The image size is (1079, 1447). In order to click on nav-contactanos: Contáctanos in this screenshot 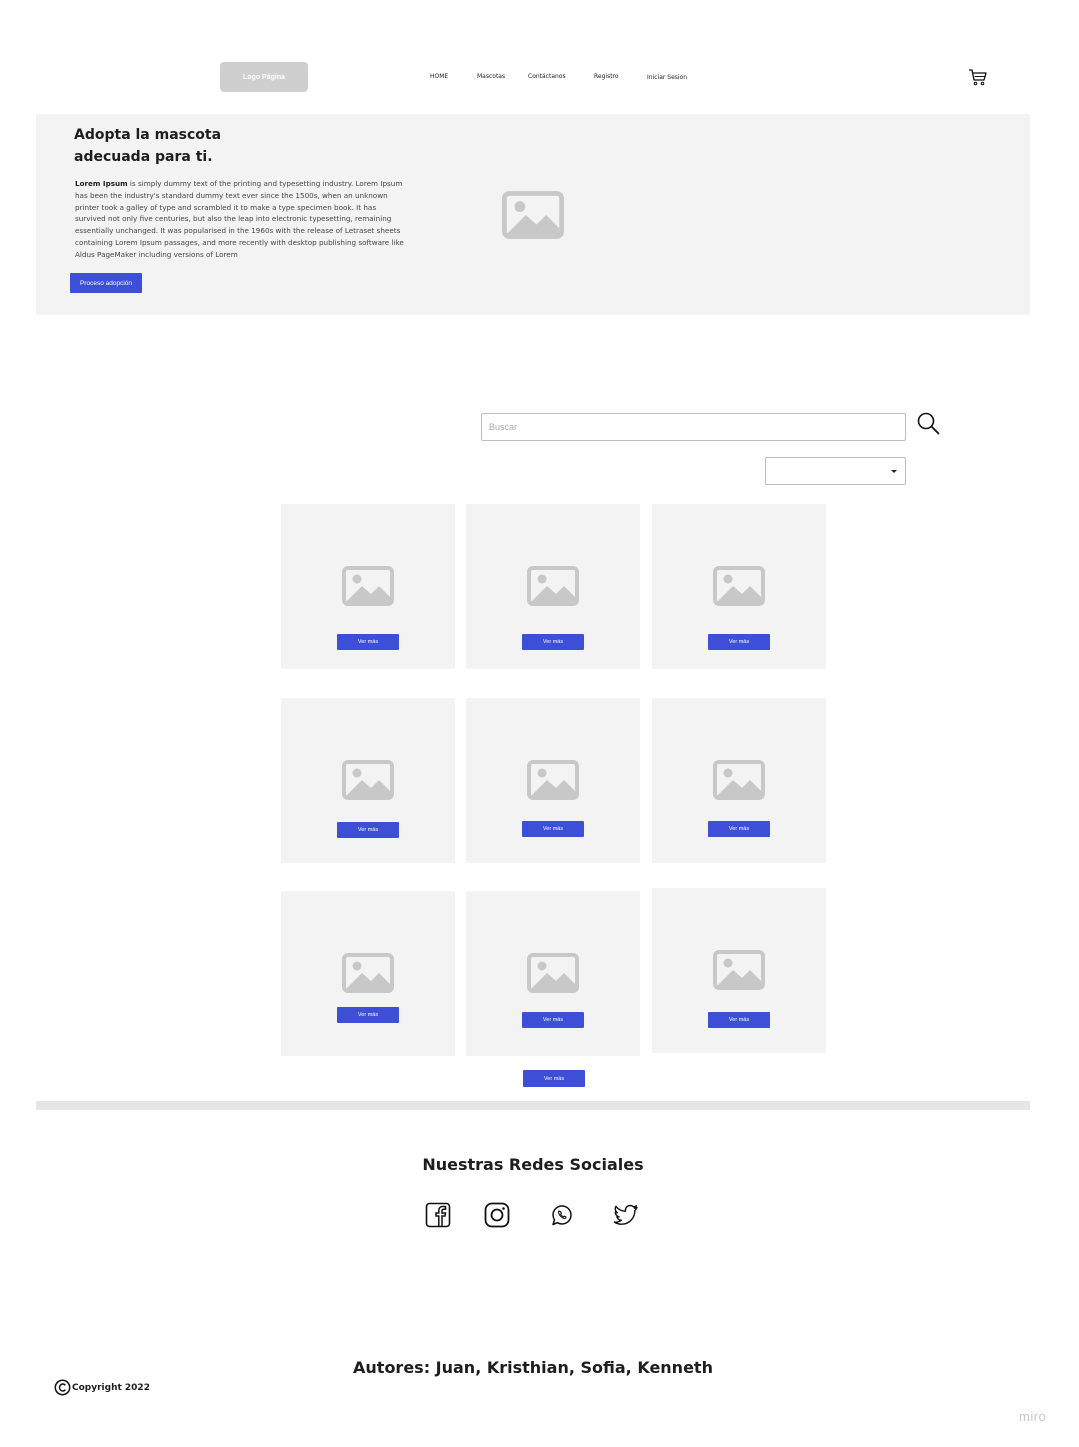, I will do `click(547, 76)`.